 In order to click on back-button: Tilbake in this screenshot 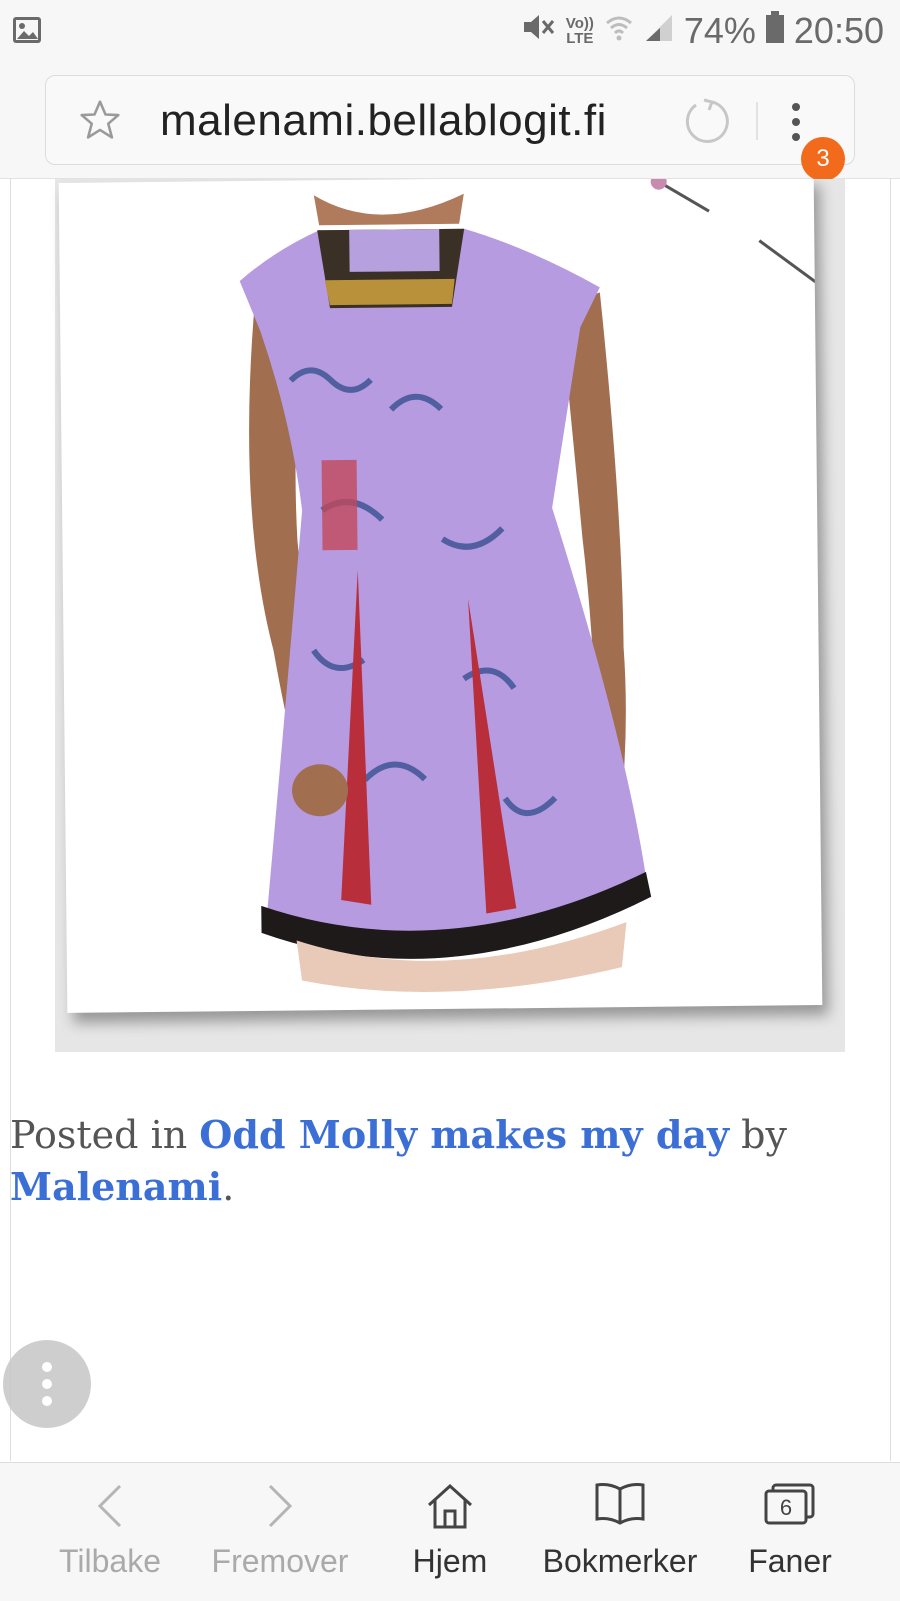, I will do `click(110, 1532)`.